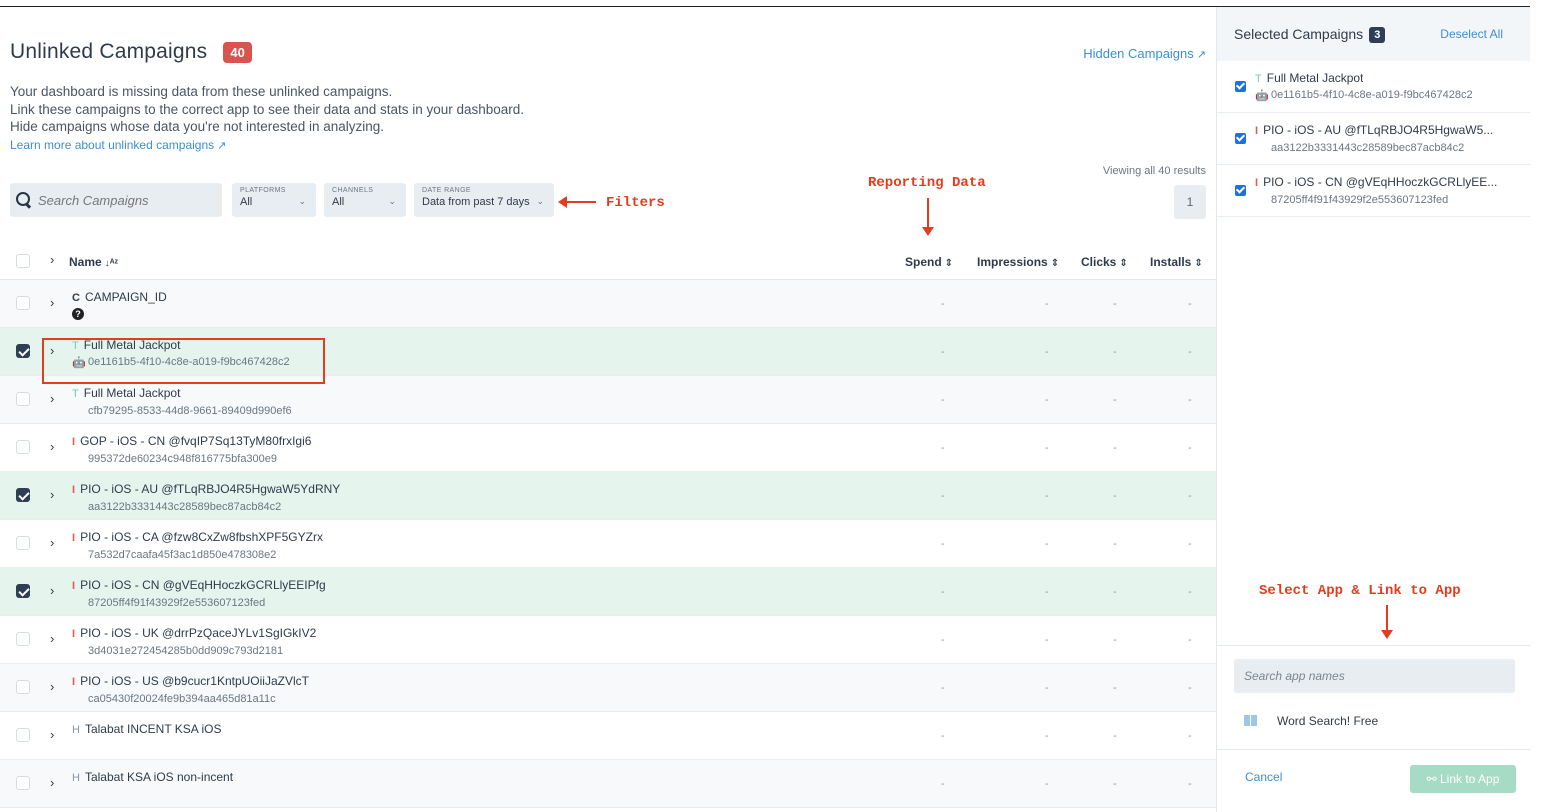  Describe the element at coordinates (190, 681) in the screenshot. I see `campaign-name: I PIO - iOS - US @b9cucr1KntpUOiiJaZVlcT` at that location.